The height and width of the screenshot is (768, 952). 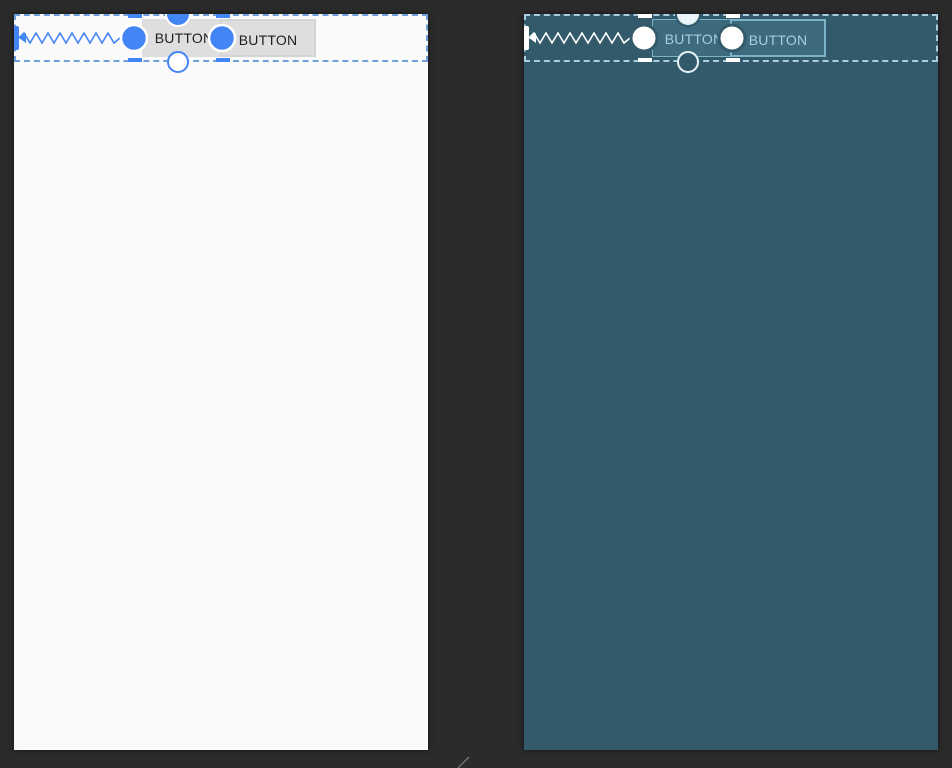 I want to click on canvas-resize-grip-icon, so click(x=463, y=762).